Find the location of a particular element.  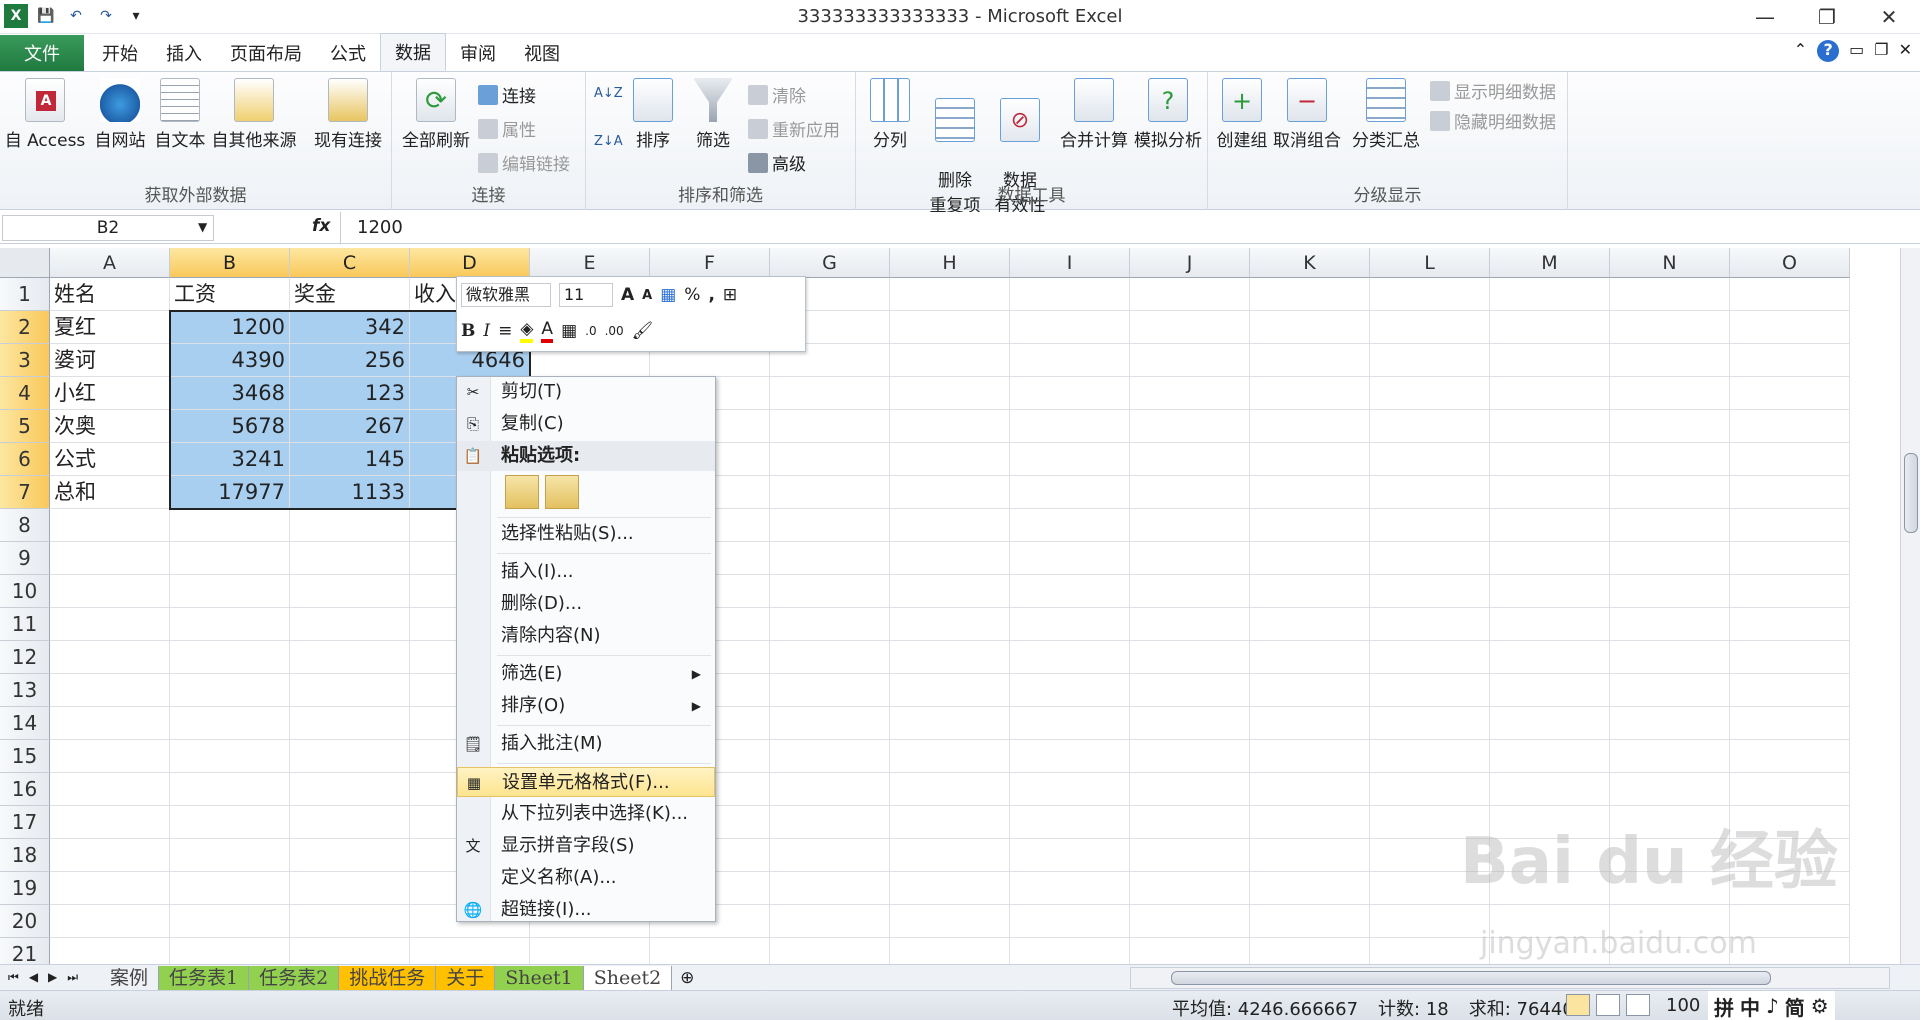

reapply-button: 重新应用 is located at coordinates (794, 128).